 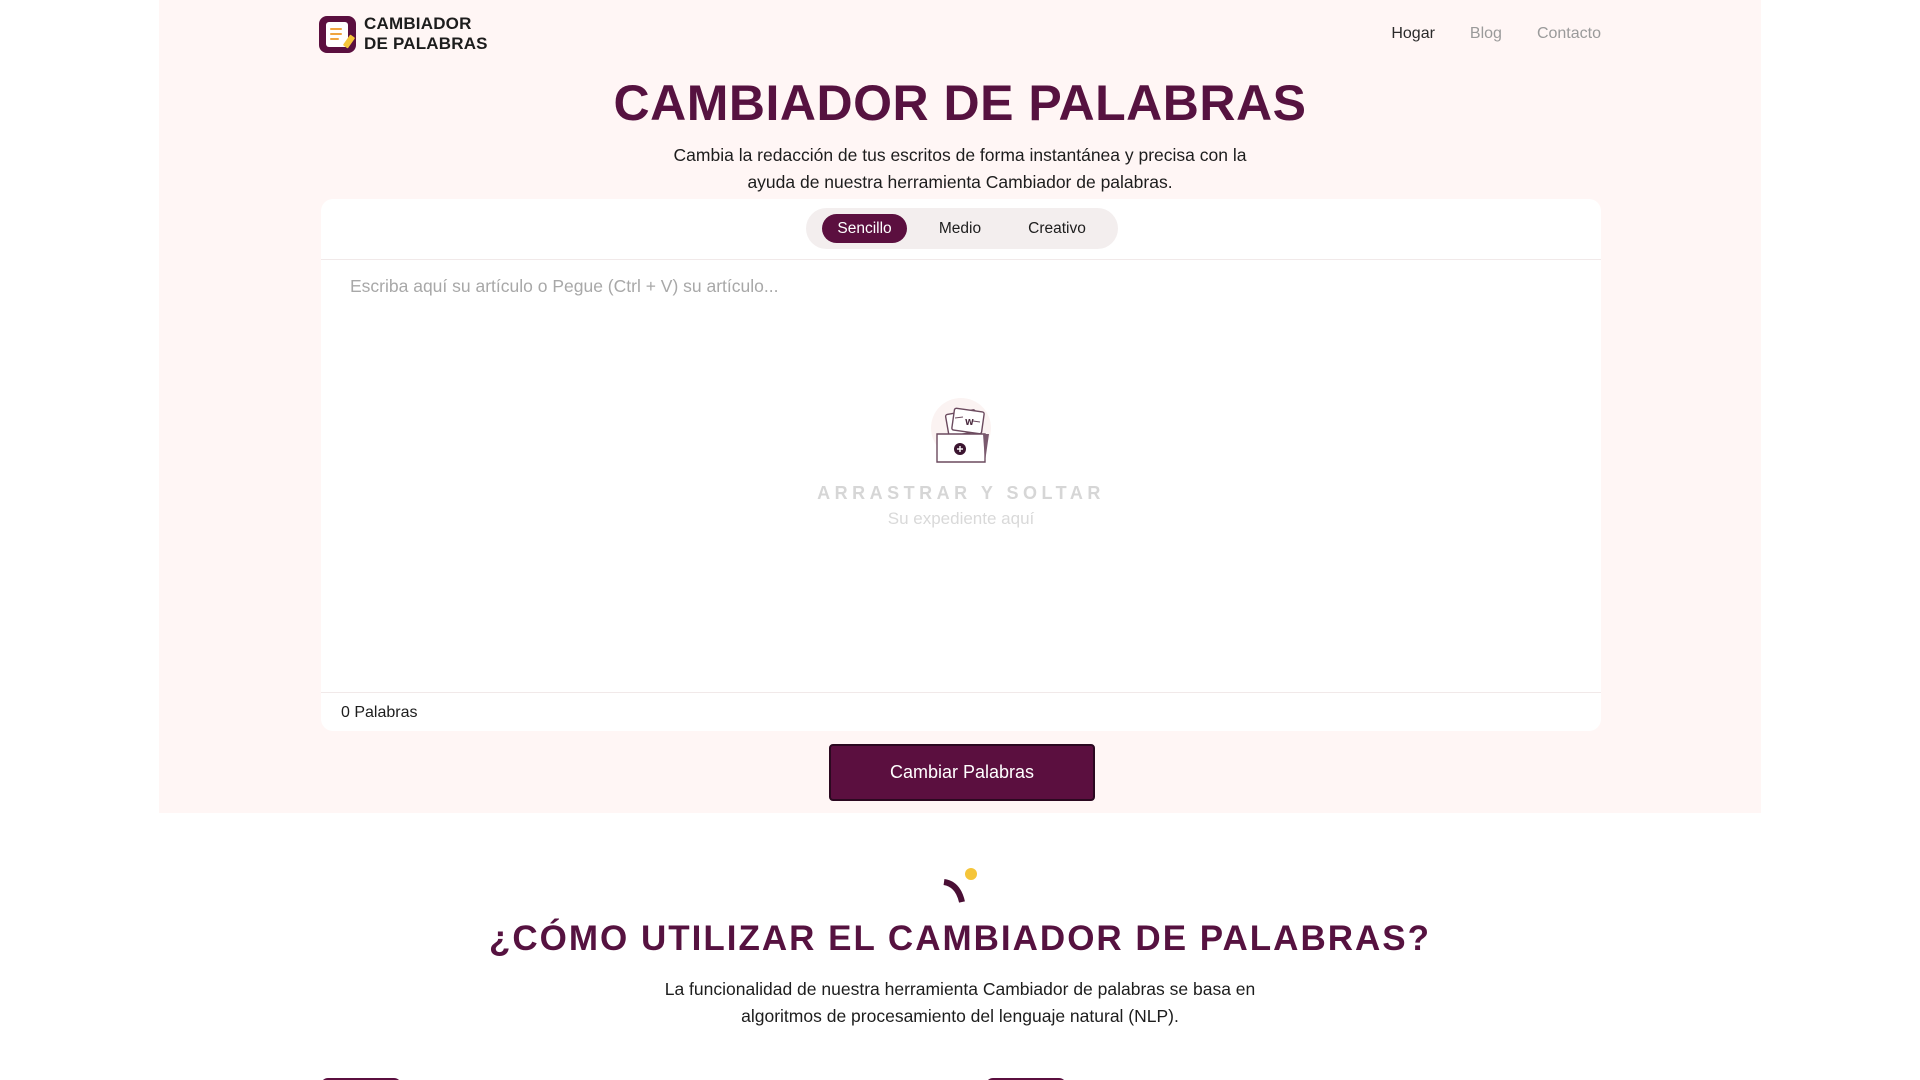 I want to click on main-nav: Hogar Blog Contacto, so click(x=1496, y=34).